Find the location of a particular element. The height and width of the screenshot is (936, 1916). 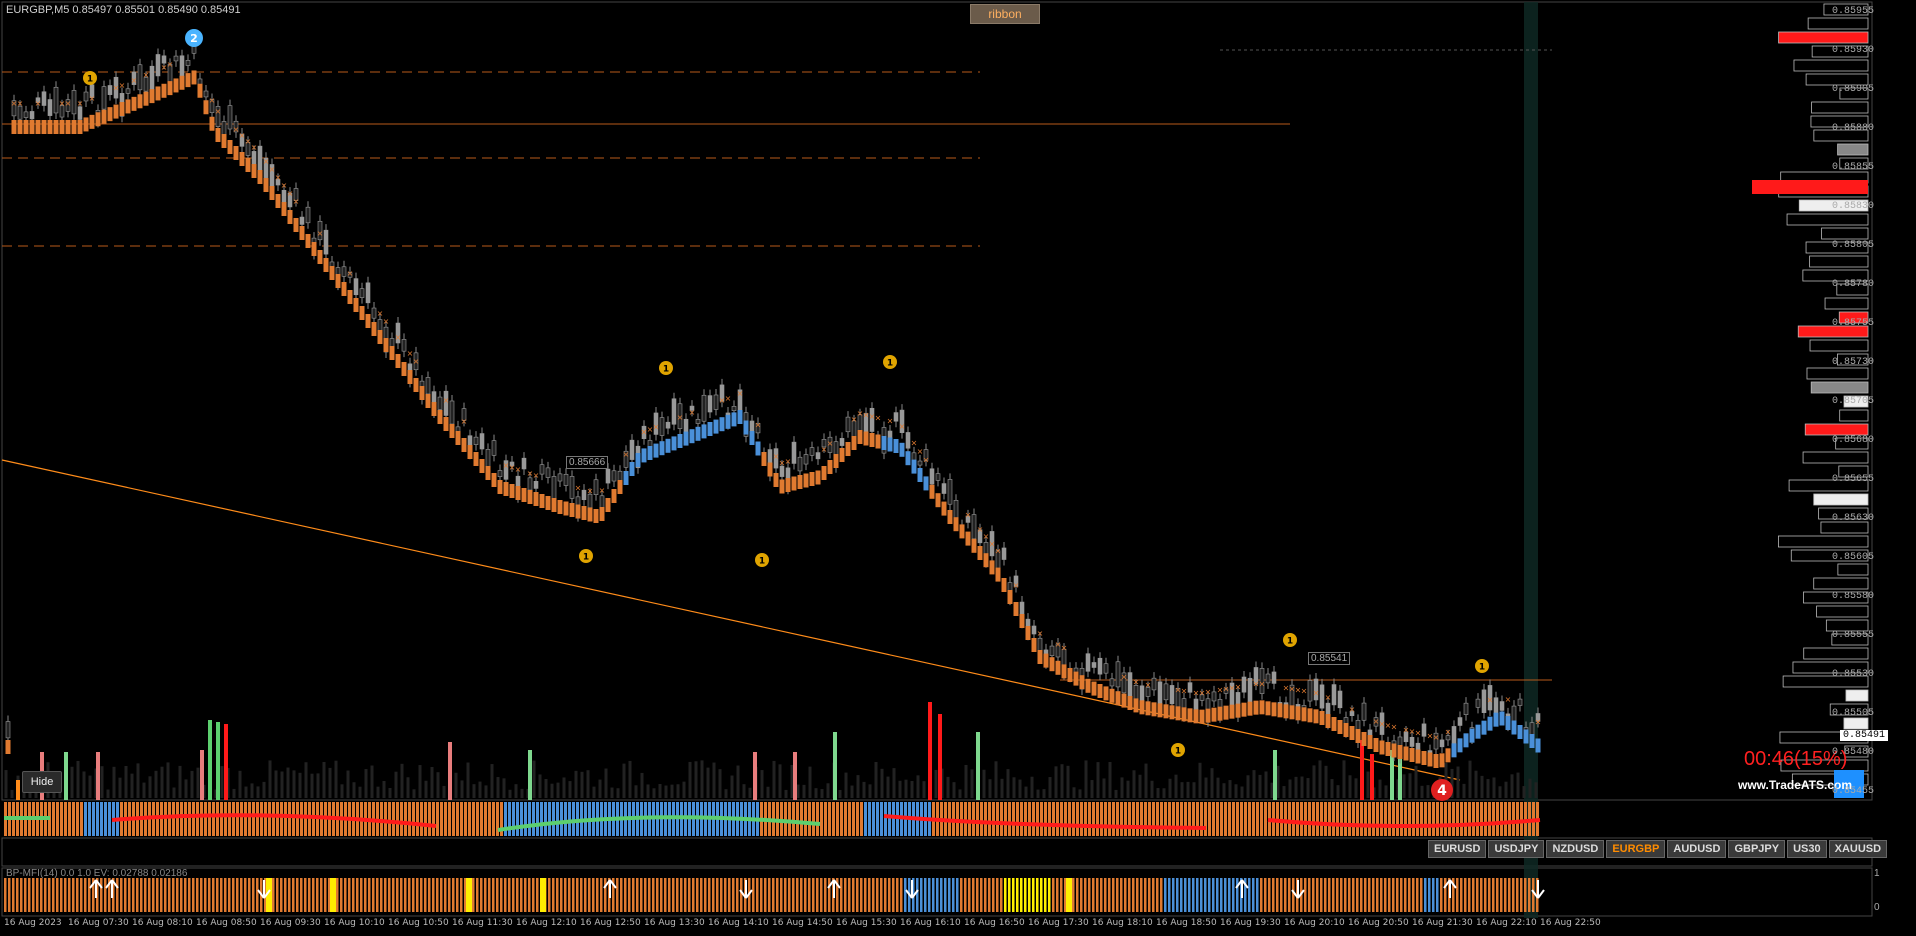

time-tick: 16 Aug 2023 is located at coordinates (33, 923).